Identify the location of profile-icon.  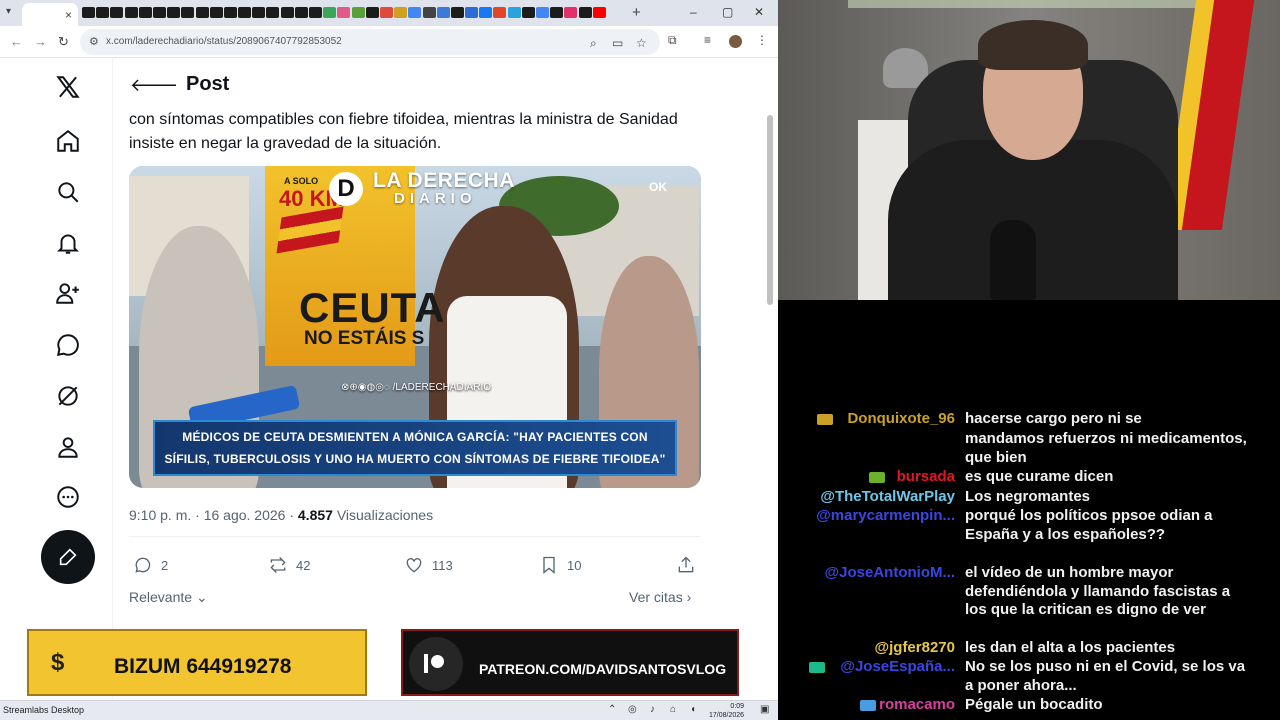
(68, 447).